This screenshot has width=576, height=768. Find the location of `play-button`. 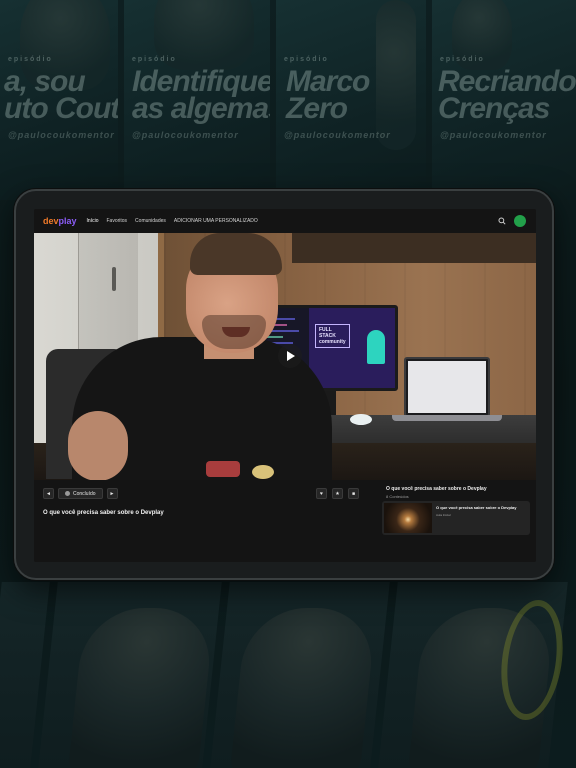

play-button is located at coordinates (290, 356).